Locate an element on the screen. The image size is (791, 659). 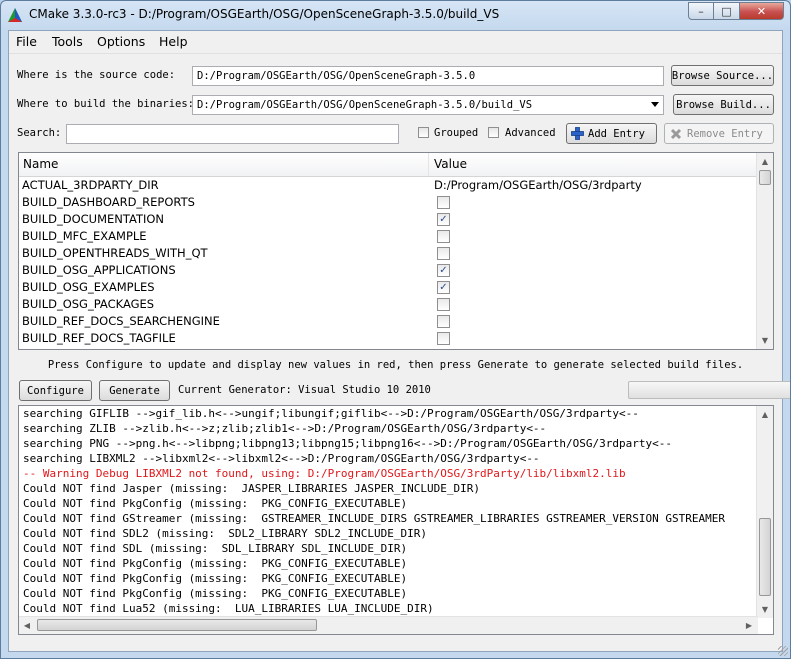
table-header: Name Value is located at coordinates (388, 165).